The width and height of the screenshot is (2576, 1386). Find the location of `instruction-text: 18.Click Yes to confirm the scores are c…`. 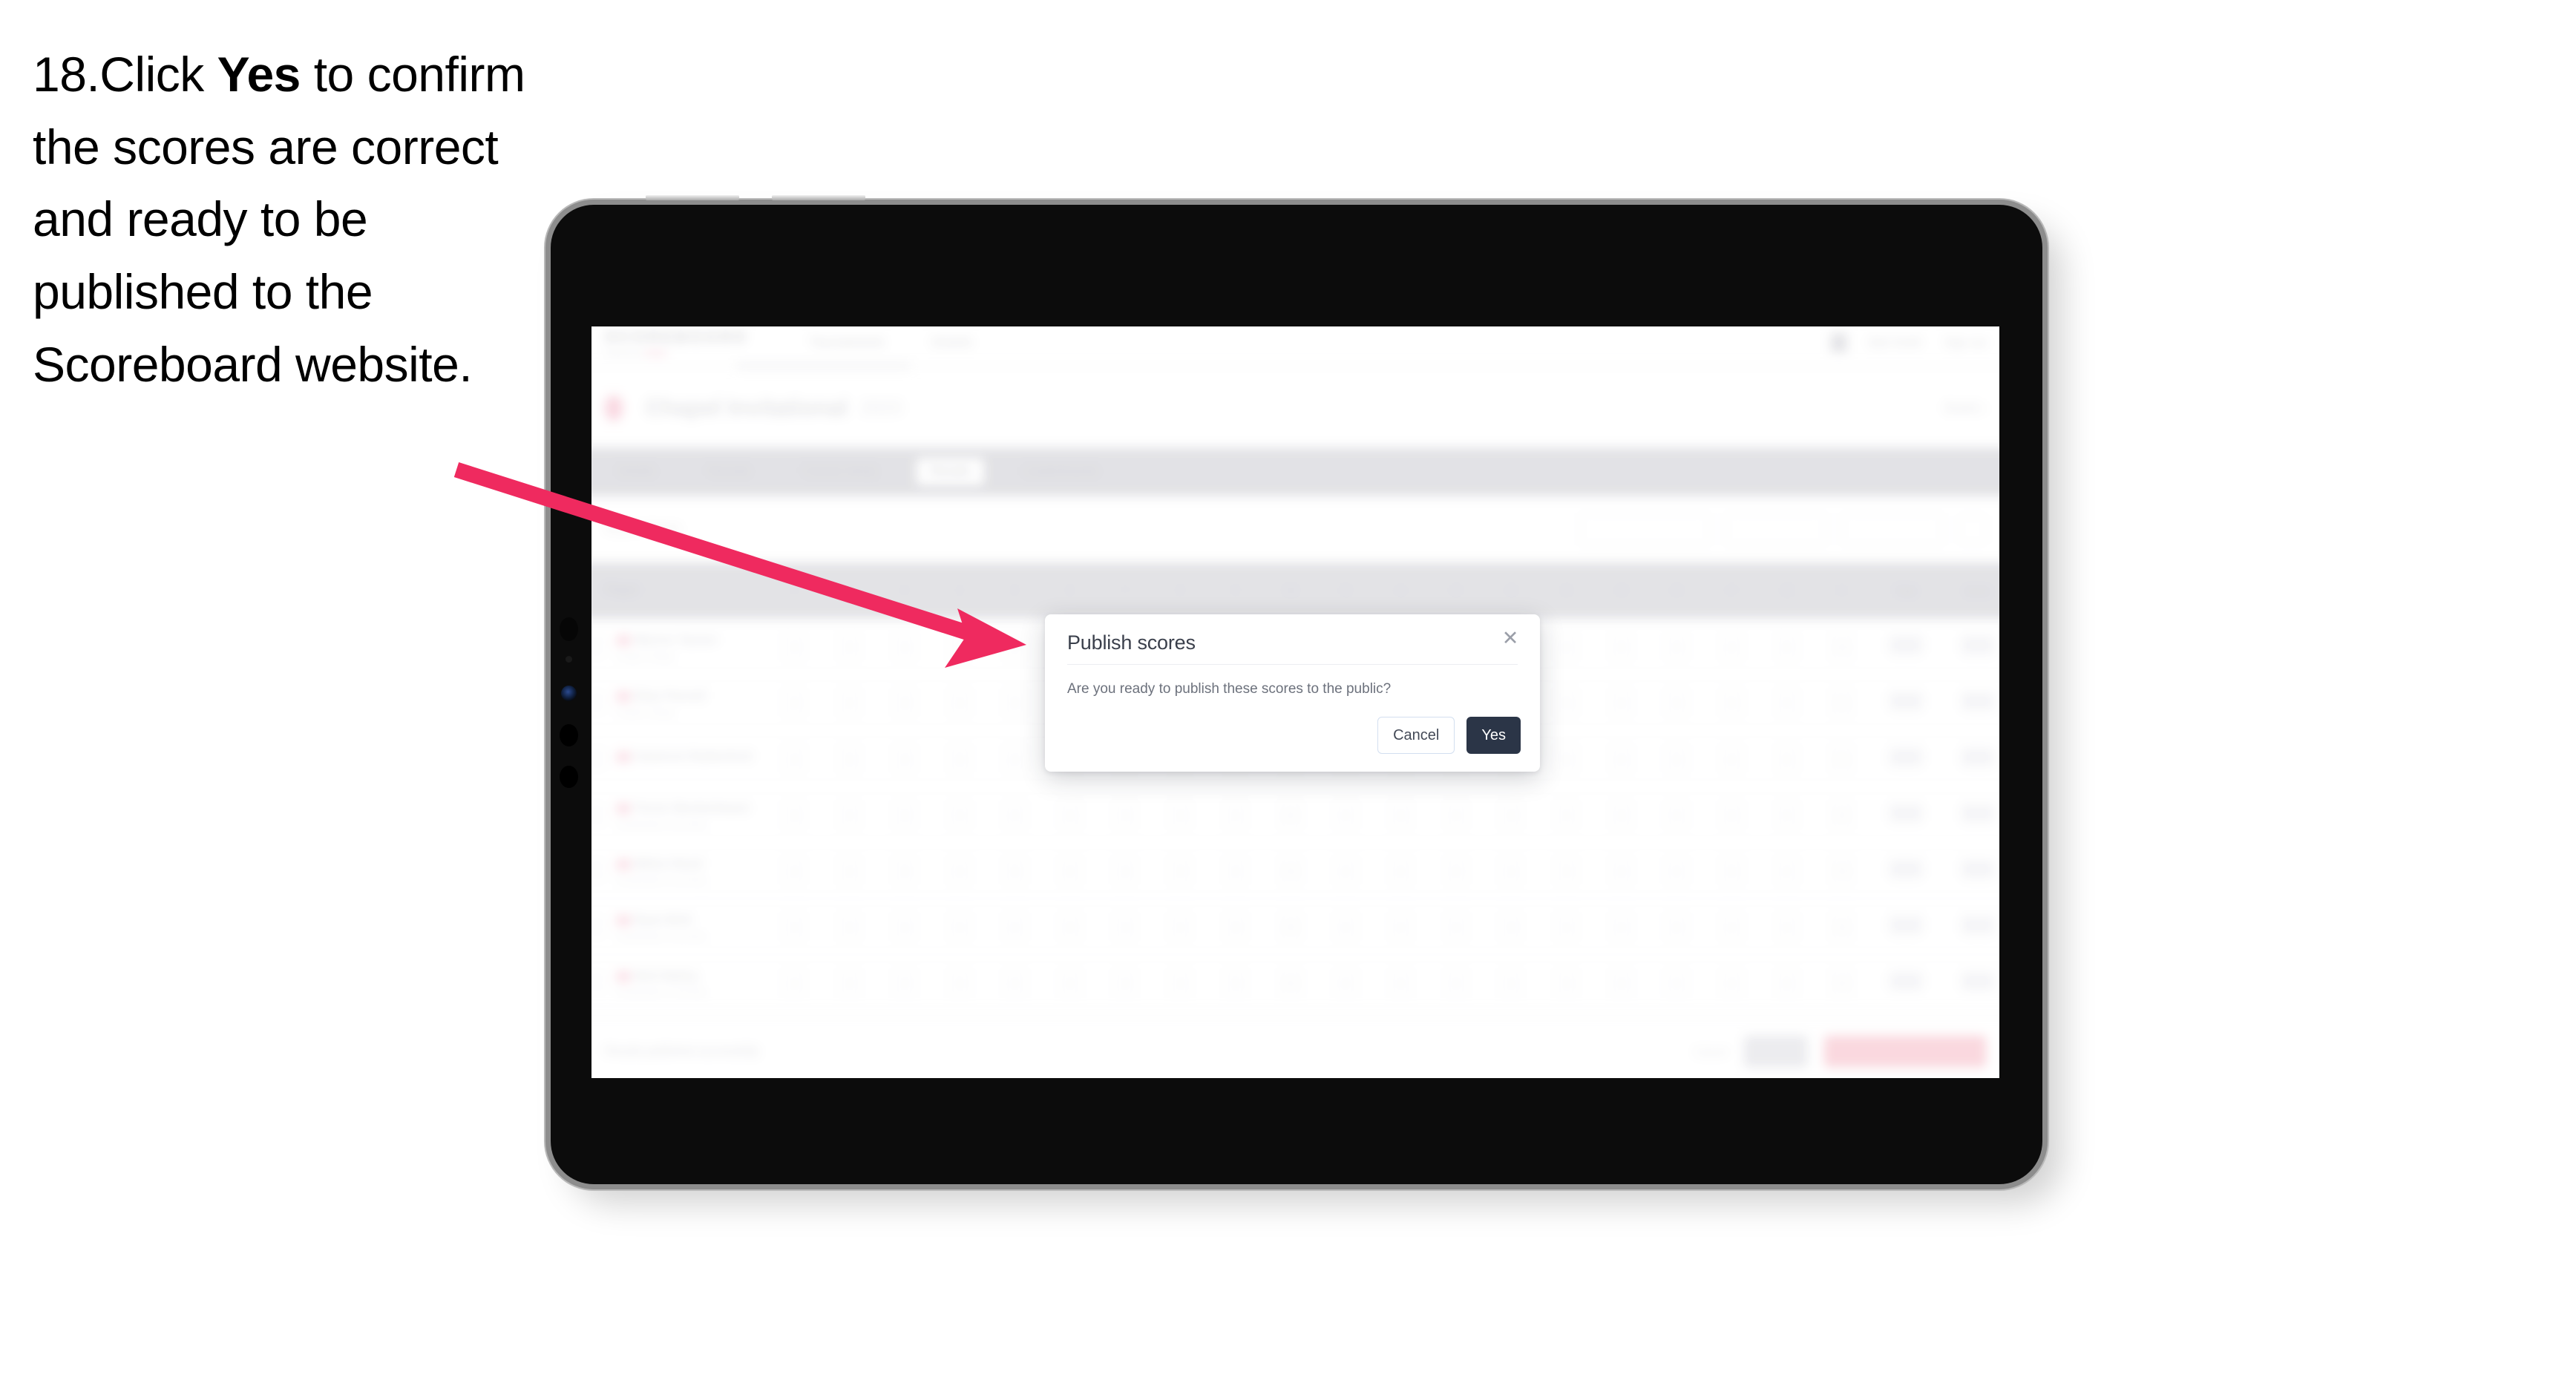

instruction-text: 18.Click Yes to confirm the scores are c… is located at coordinates (292, 220).